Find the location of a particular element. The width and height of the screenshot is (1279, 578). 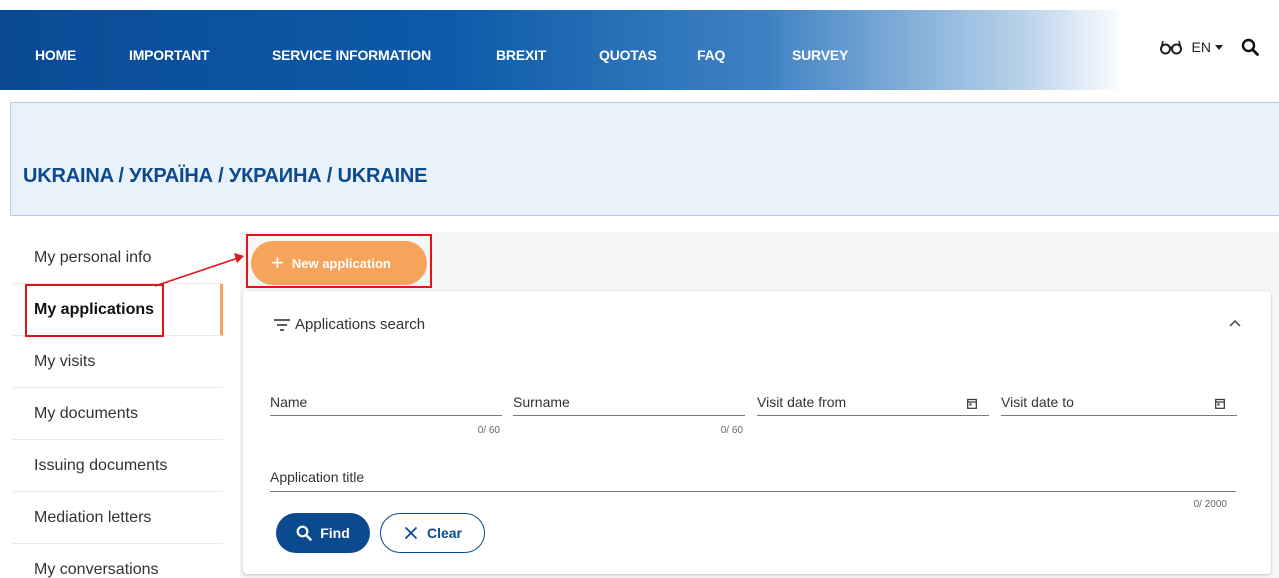

language-selector: EN is located at coordinates (1201, 47).